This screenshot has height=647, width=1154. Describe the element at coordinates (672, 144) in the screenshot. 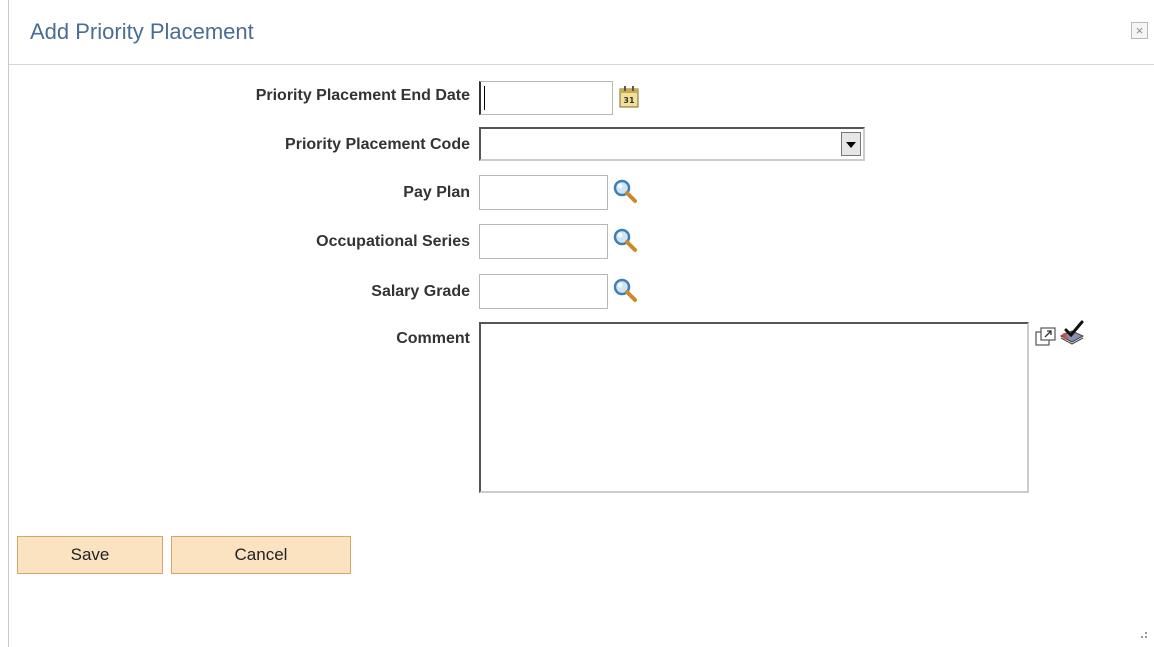

I see `placement-code-select` at that location.